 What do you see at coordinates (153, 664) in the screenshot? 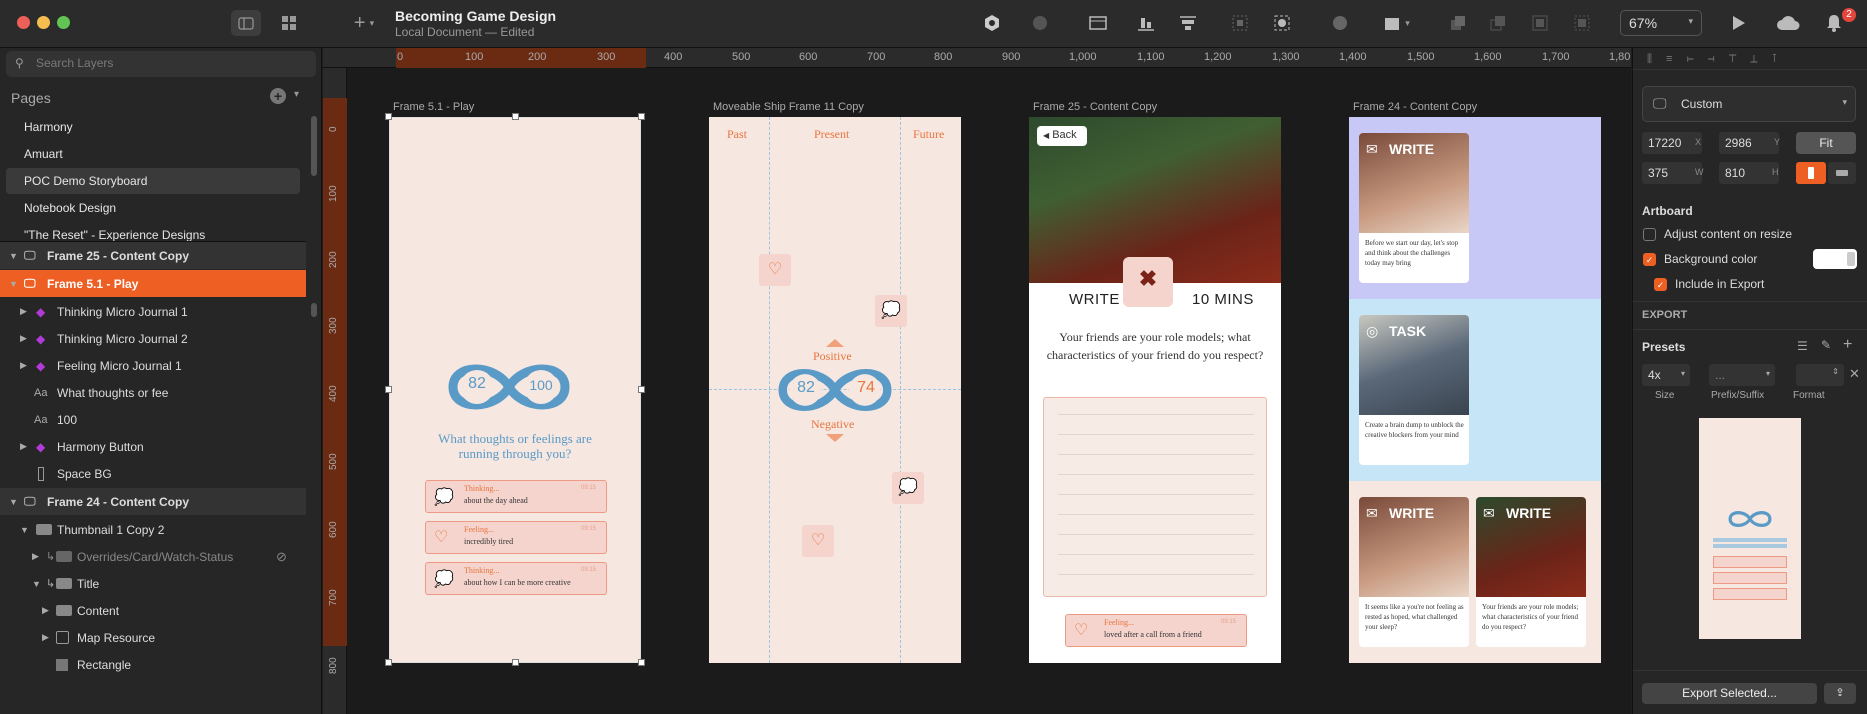
I see `layer-rectangle: Rectangle` at bounding box center [153, 664].